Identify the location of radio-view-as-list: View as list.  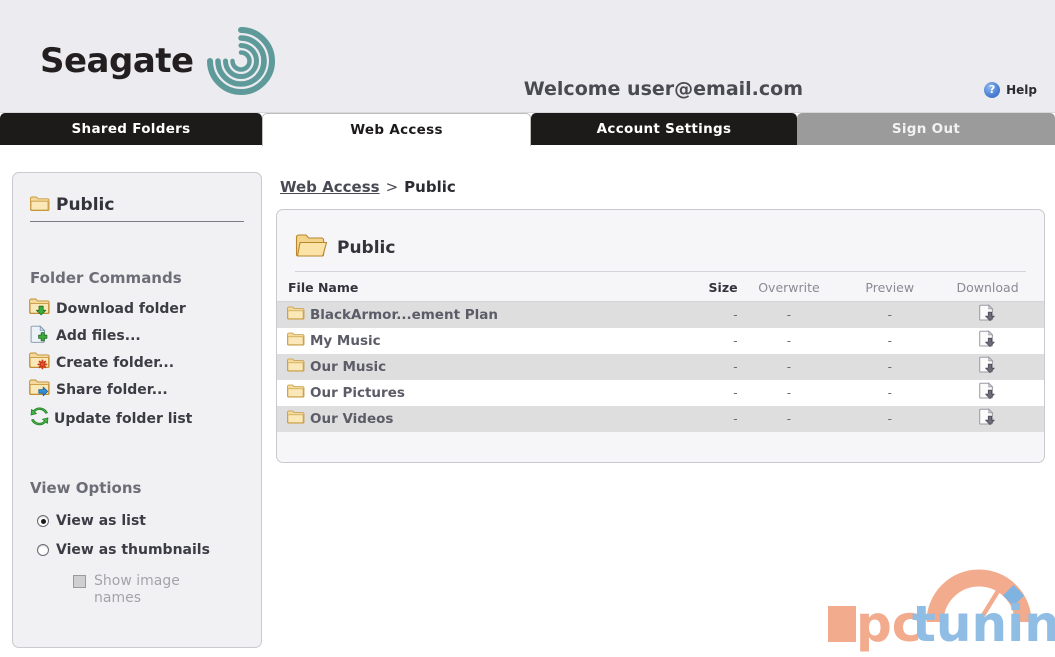
(91, 521).